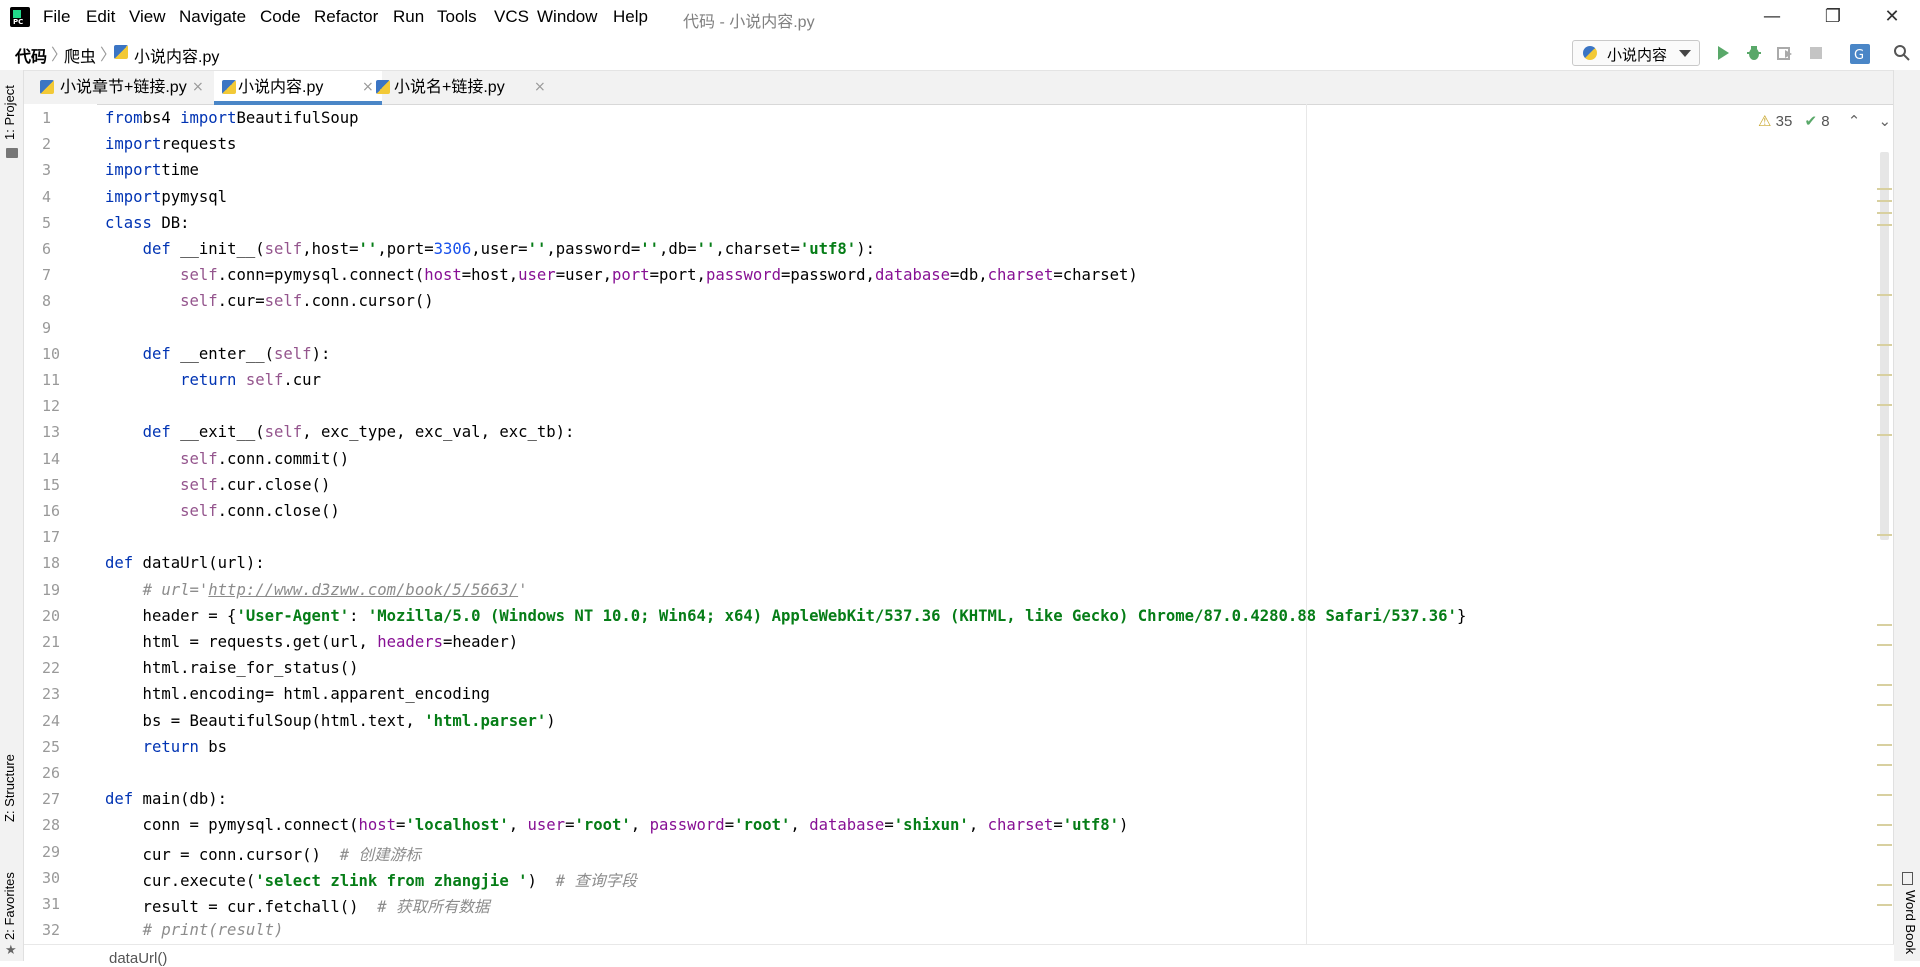 The image size is (1920, 967). What do you see at coordinates (368, 301) in the screenshot?
I see `code-token: .conn.cursor()` at bounding box center [368, 301].